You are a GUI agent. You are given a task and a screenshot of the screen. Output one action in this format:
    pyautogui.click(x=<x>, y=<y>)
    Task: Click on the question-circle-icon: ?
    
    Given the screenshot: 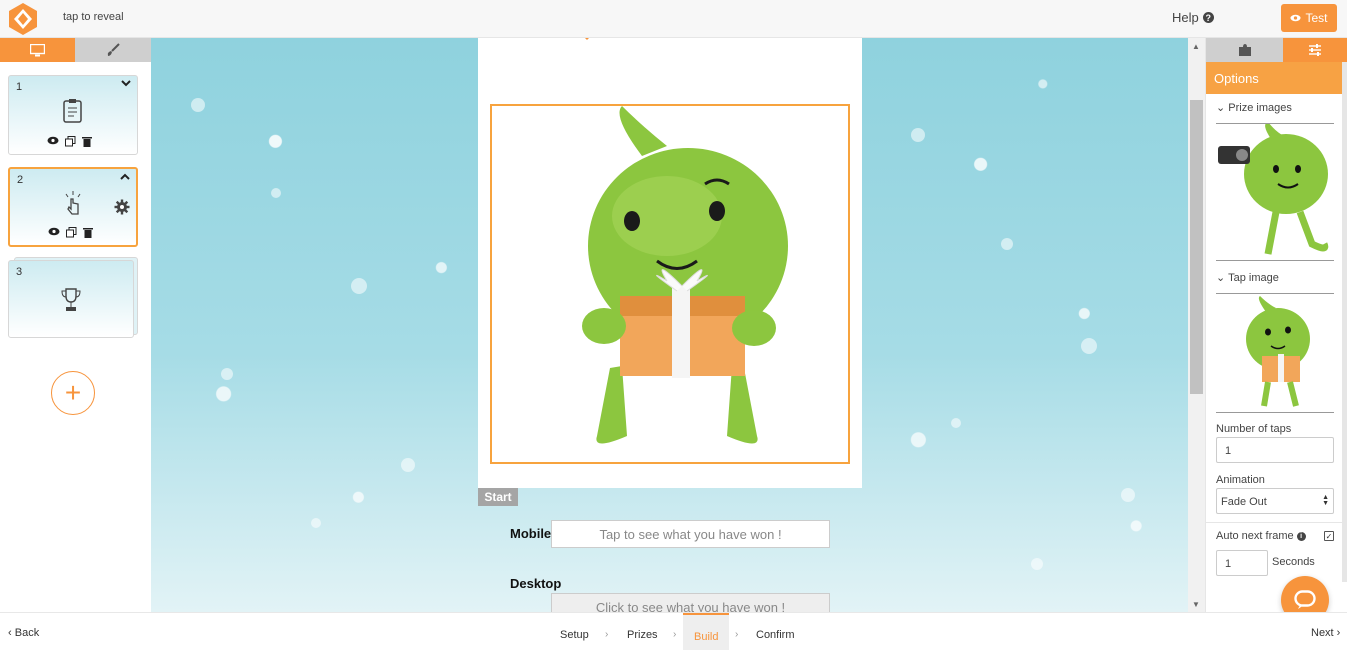 What is the action you would take?
    pyautogui.click(x=1208, y=17)
    